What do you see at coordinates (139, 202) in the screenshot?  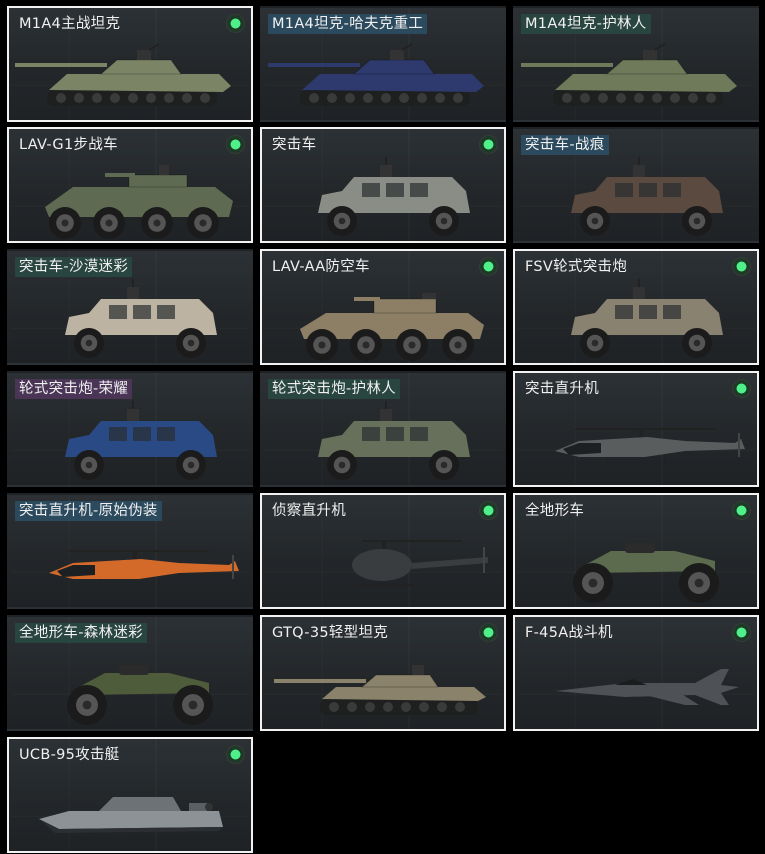 I see `ifv-icon` at bounding box center [139, 202].